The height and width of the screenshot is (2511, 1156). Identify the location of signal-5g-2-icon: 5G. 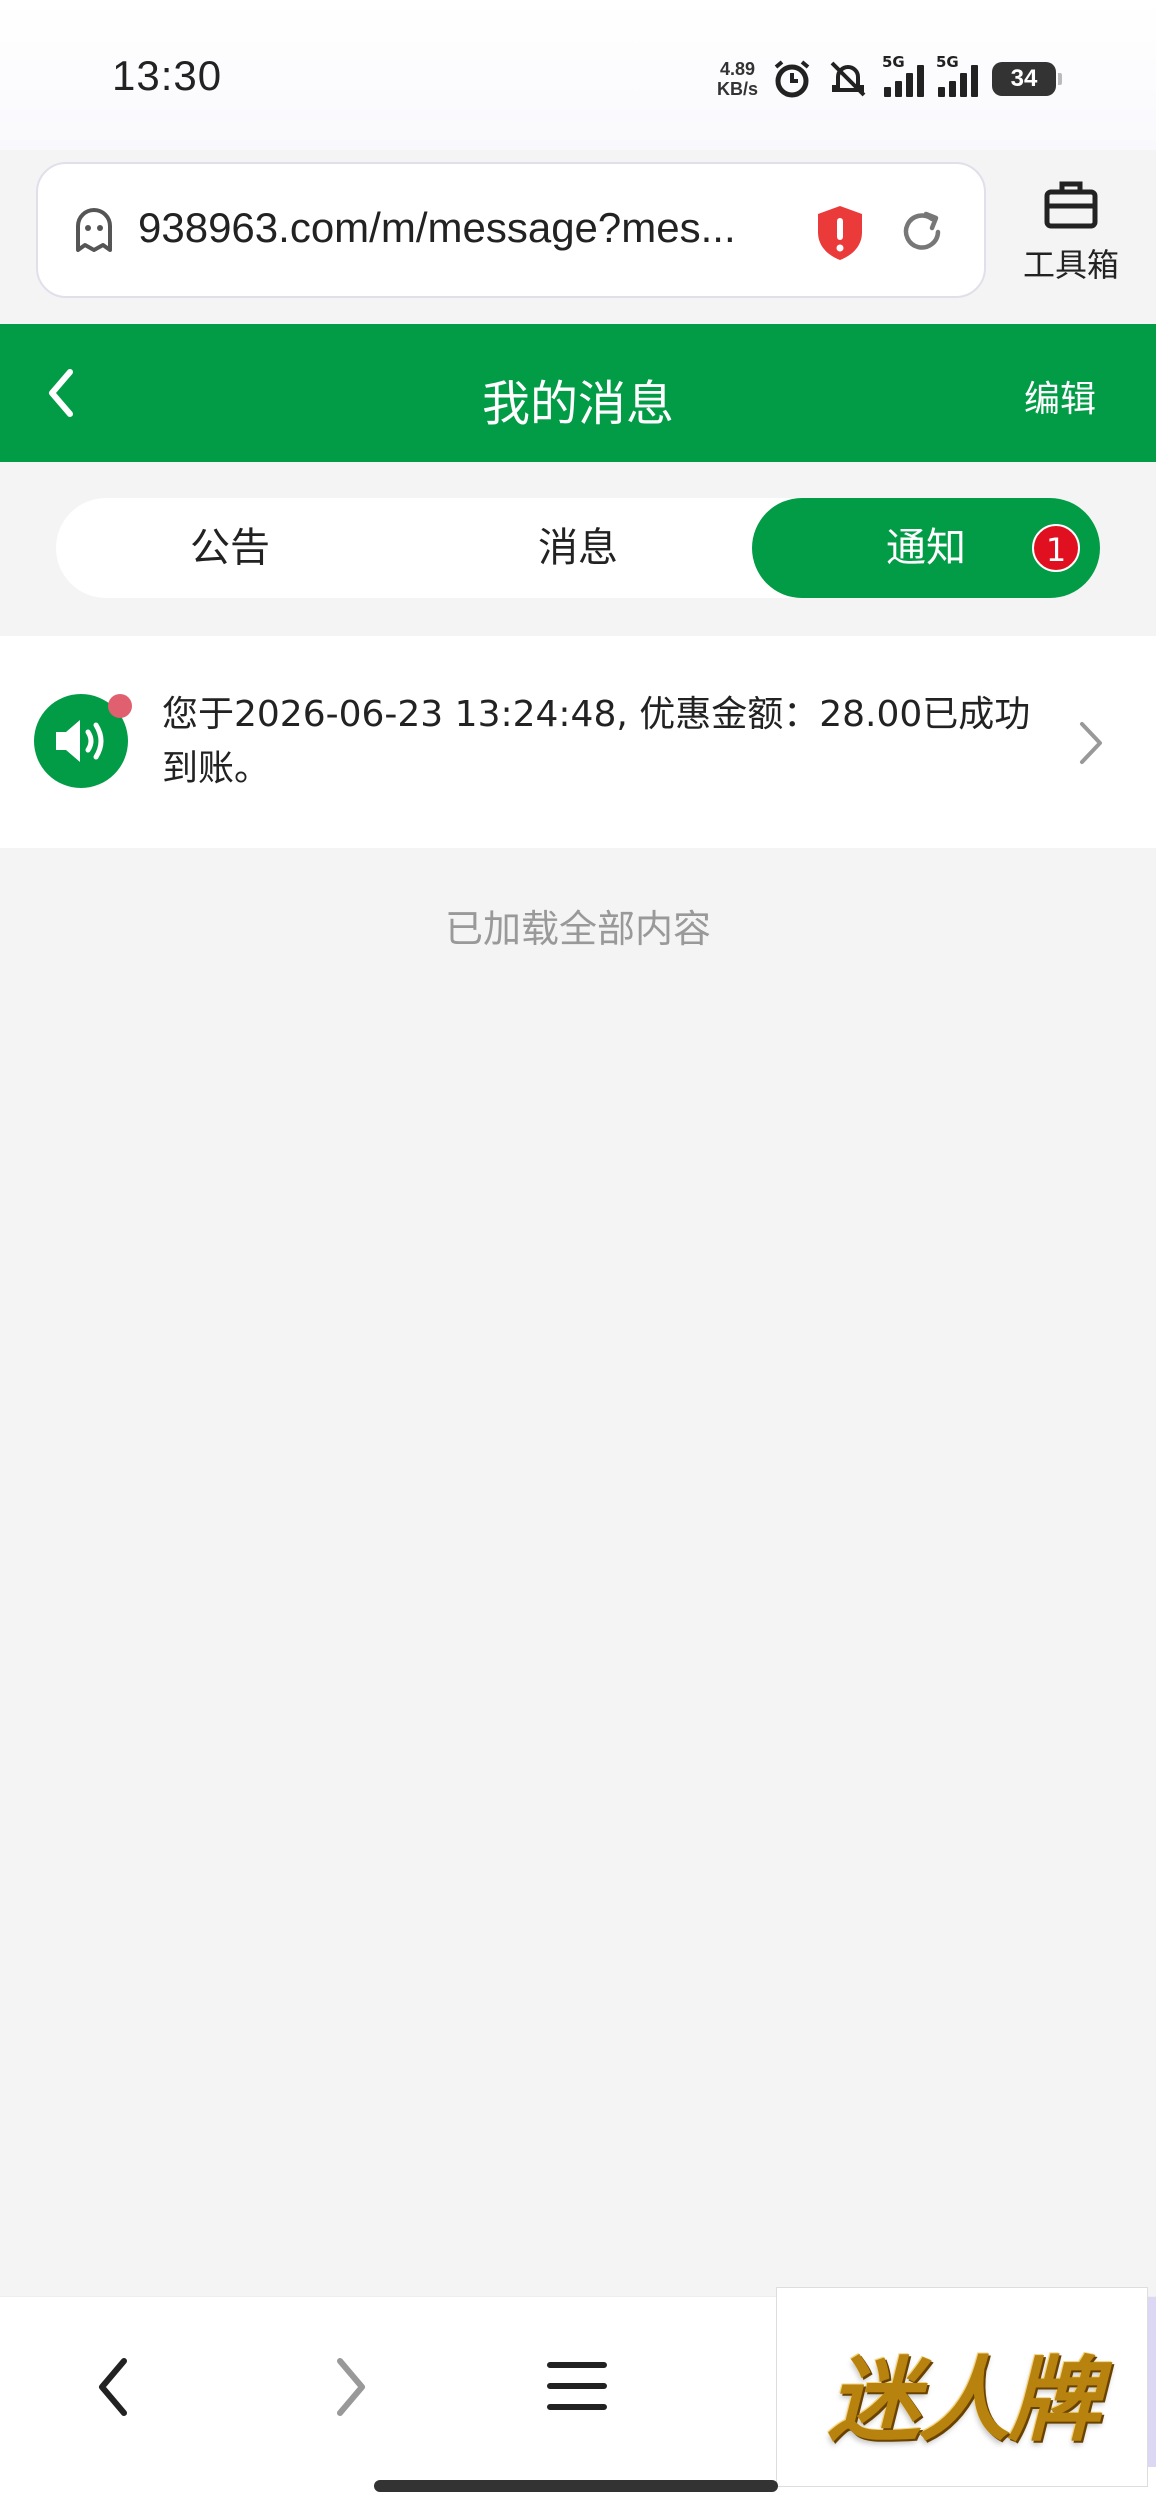
(957, 75).